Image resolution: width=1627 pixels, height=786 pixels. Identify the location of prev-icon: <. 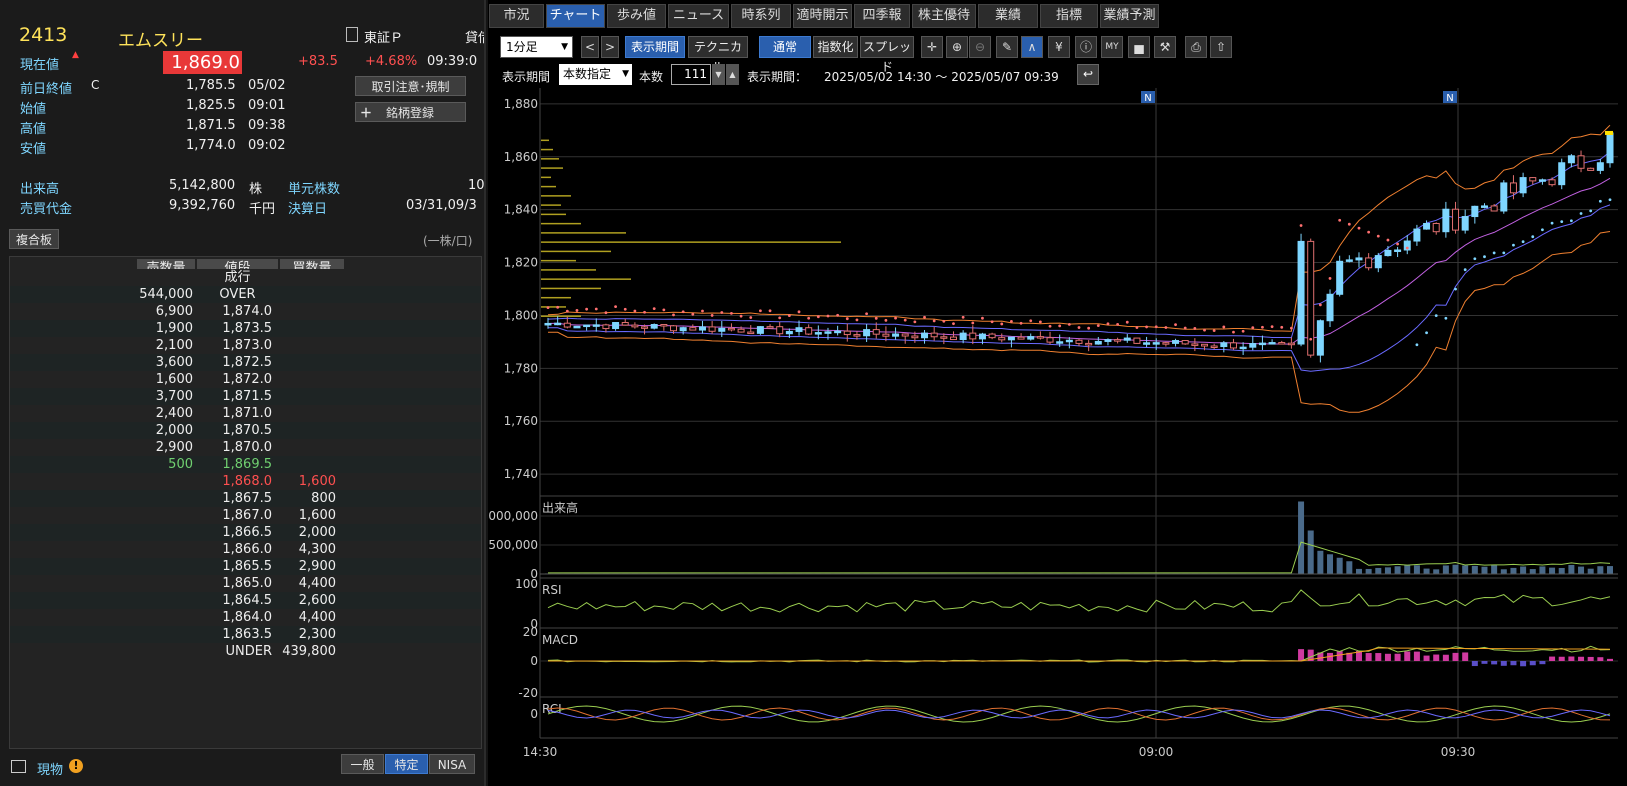
(590, 47).